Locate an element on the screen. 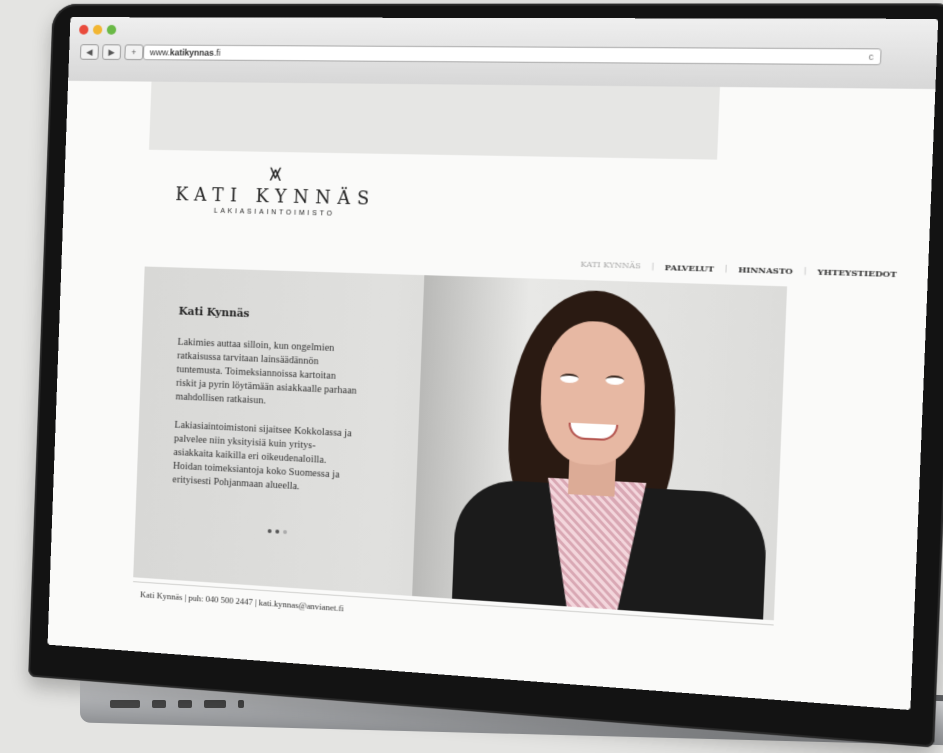 Image resolution: width=943 pixels, height=753 pixels. back-button: ◀ is located at coordinates (89, 52).